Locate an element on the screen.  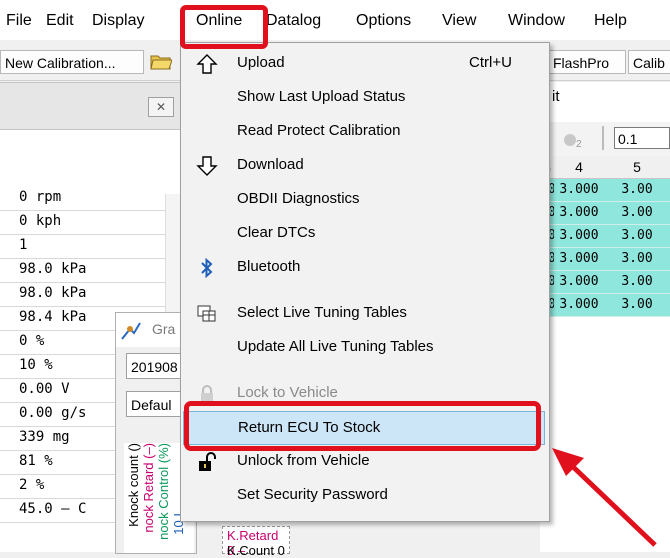
sensor-value: 0.00 g/s is located at coordinates (53, 413).